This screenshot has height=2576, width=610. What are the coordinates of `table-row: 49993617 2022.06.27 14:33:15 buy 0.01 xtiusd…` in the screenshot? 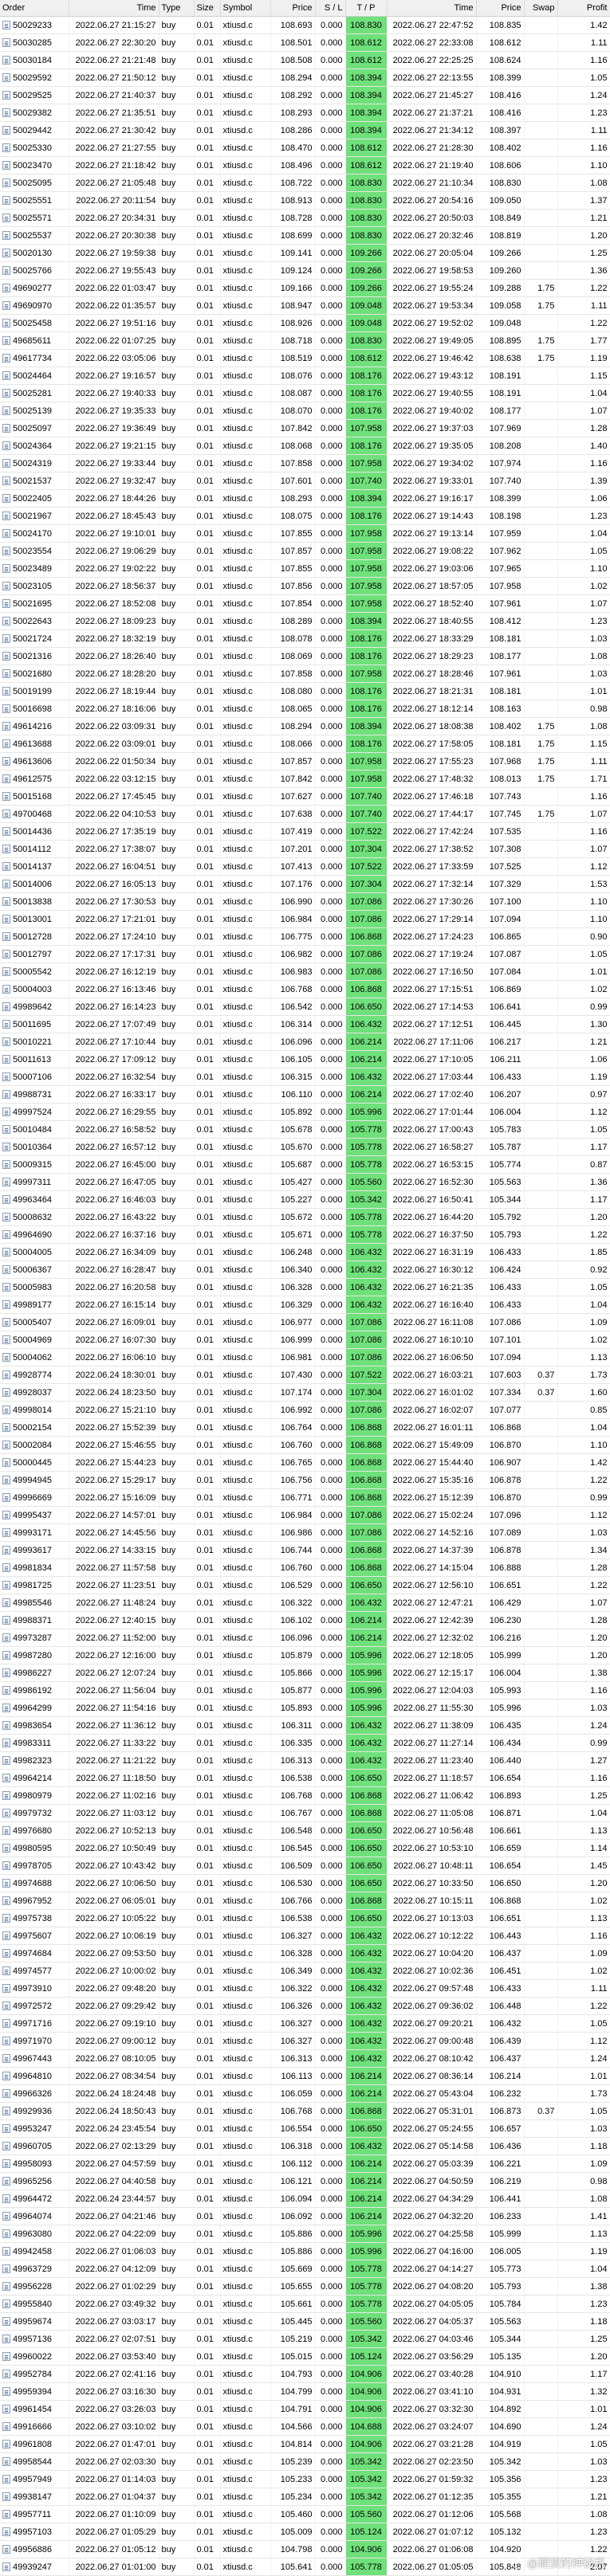 It's located at (305, 1550).